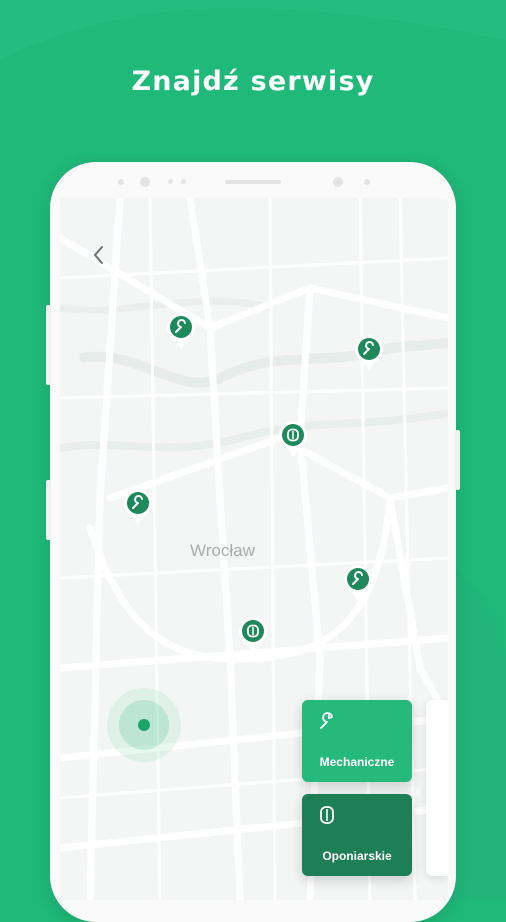 The height and width of the screenshot is (922, 506). What do you see at coordinates (357, 856) in the screenshot?
I see `category-label: Oponiarskie` at bounding box center [357, 856].